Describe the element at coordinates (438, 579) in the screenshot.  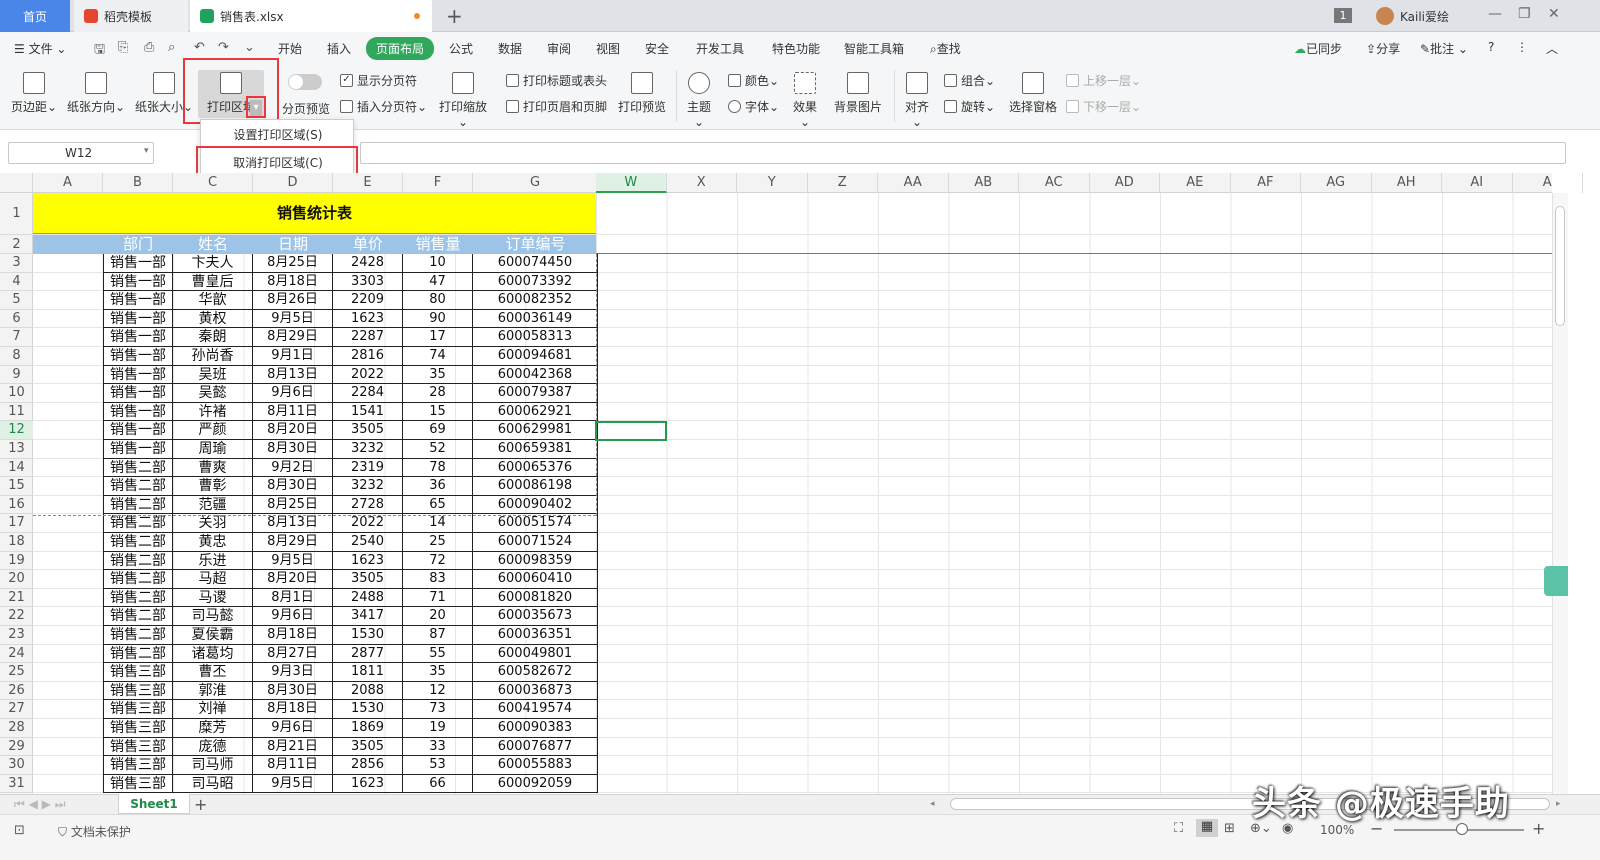
I see `table-cell: 83` at that location.